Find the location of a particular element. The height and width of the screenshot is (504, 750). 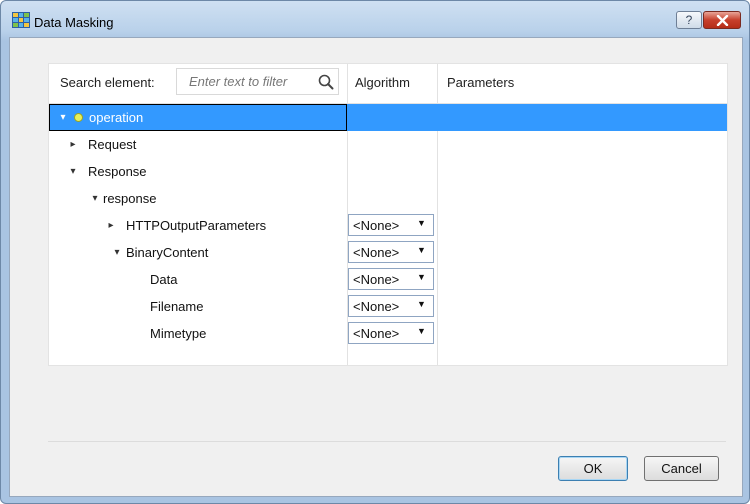

table-header: Search element: Algorithm Parameters is located at coordinates (388, 84).